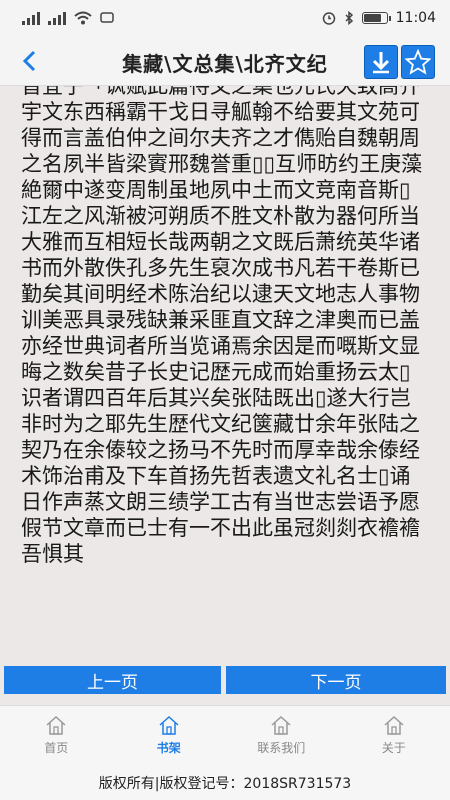  What do you see at coordinates (328, 18) in the screenshot?
I see `alarm-icon` at bounding box center [328, 18].